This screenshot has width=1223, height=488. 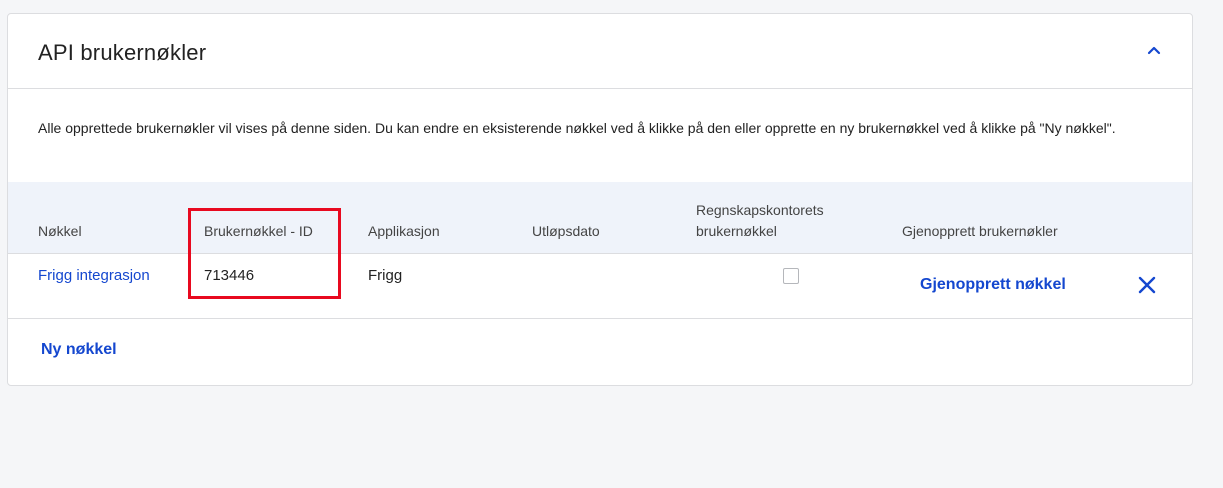 What do you see at coordinates (1147, 285) in the screenshot?
I see `close-icon` at bounding box center [1147, 285].